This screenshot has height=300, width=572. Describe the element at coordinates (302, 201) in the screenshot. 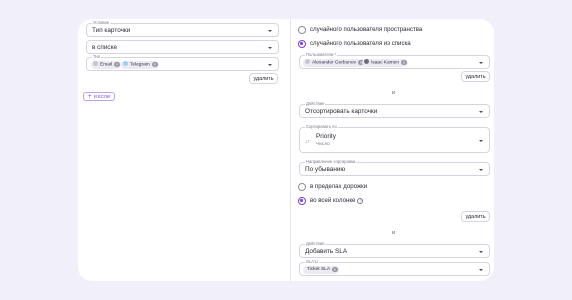

I see `radio-whole-column` at that location.